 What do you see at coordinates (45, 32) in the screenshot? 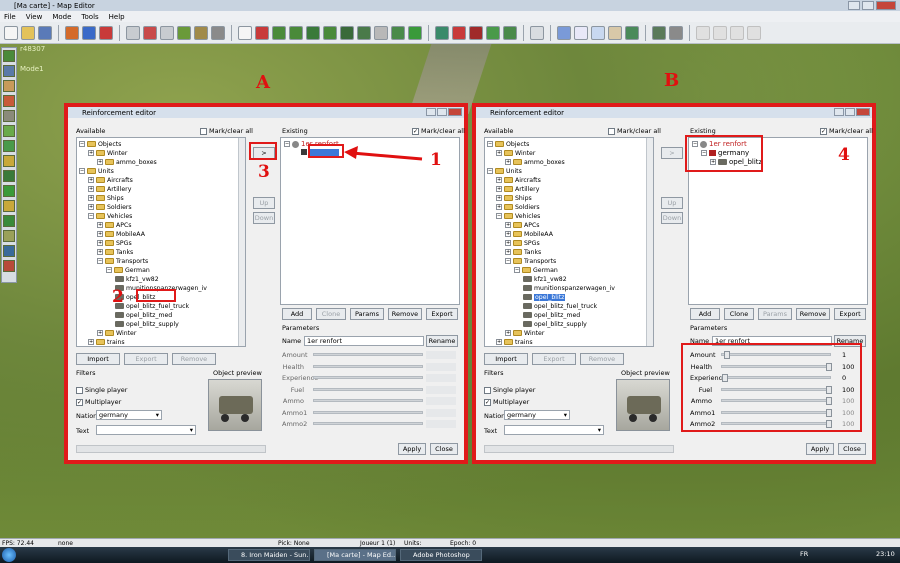
I see `save-icon` at bounding box center [45, 32].